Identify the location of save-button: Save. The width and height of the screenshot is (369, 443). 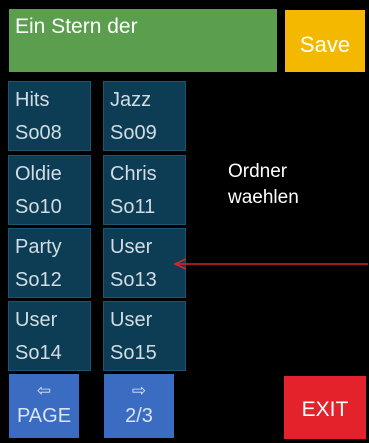
(325, 41).